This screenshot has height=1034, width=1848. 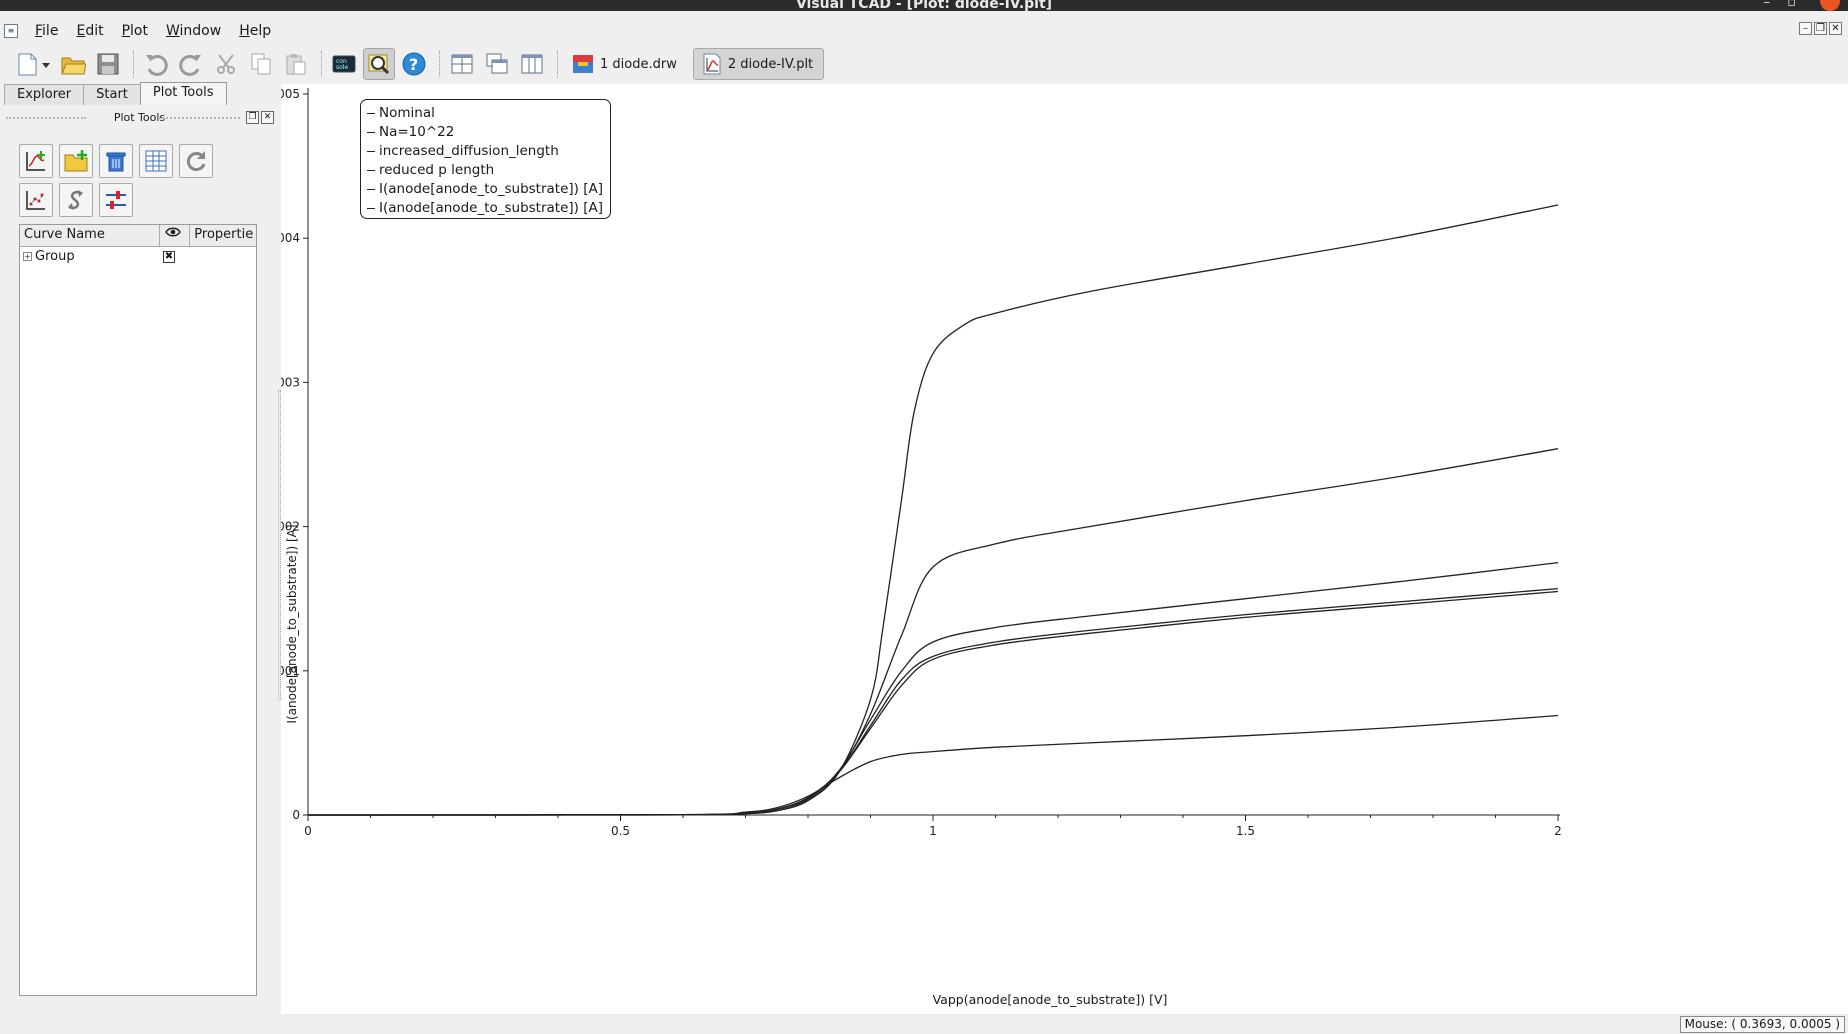 What do you see at coordinates (89, 31) in the screenshot?
I see `menu-edit: Edit` at bounding box center [89, 31].